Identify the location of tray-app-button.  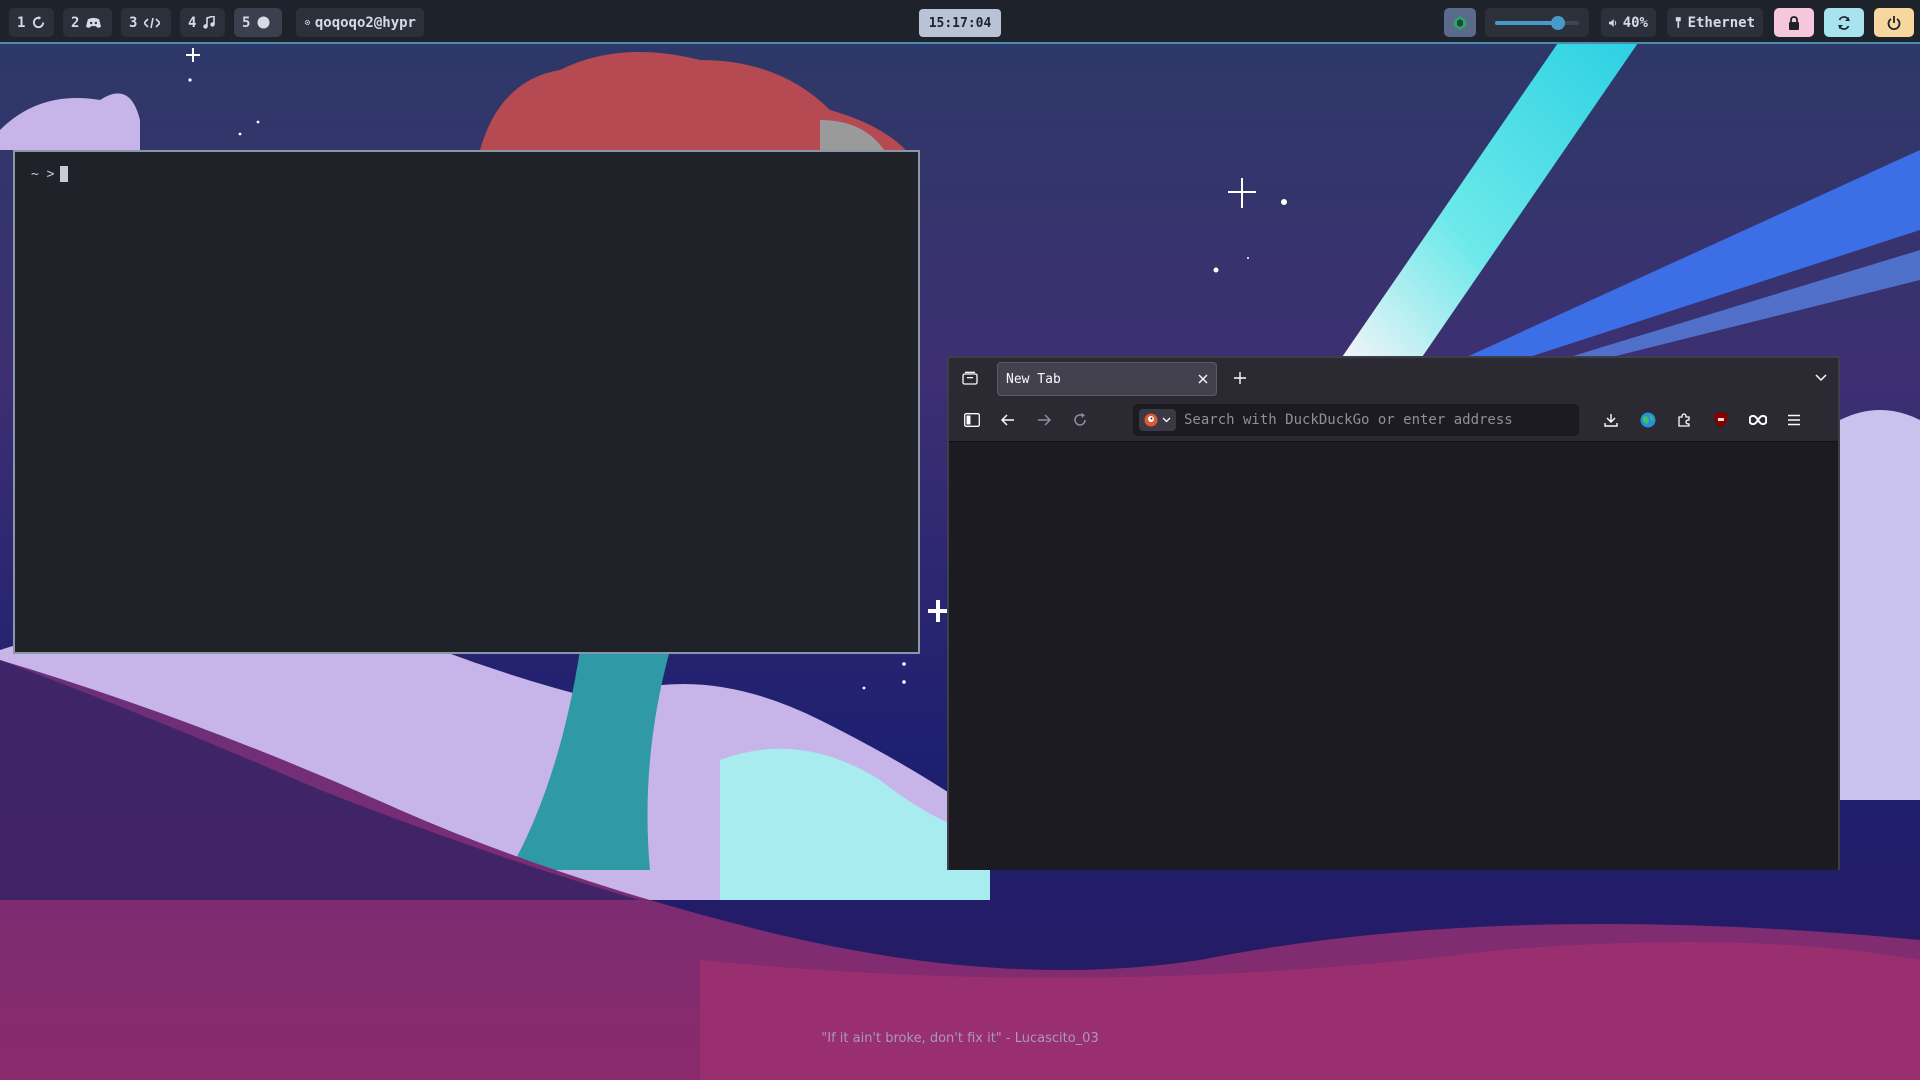
(1460, 22).